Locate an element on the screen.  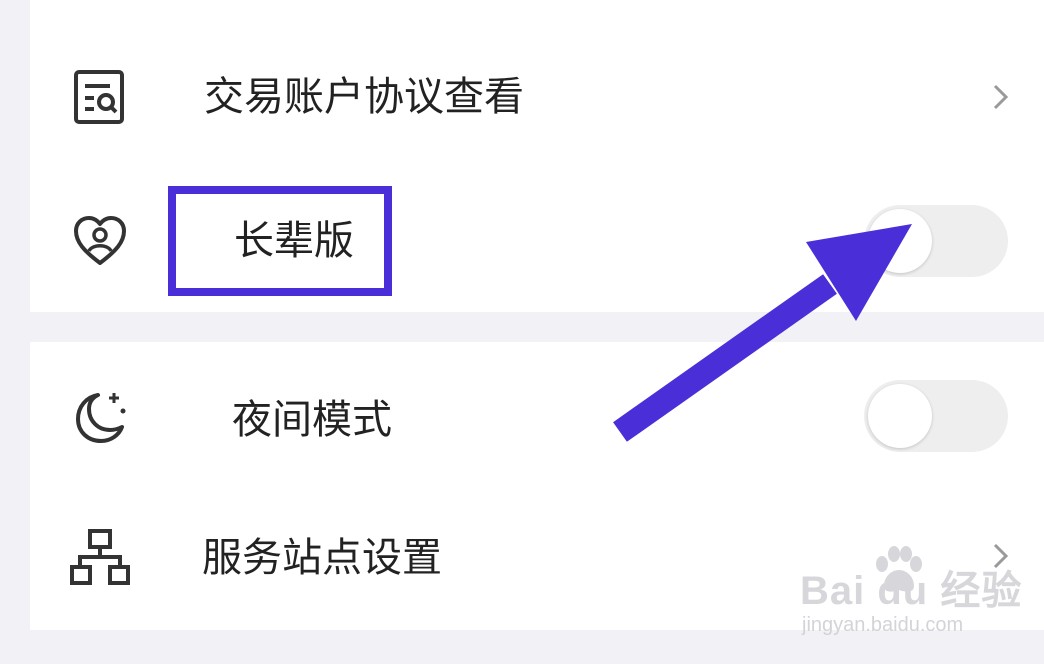
baidu-watermark: Bai du 经验 jingyan.baidu.com is located at coordinates (910, 599).